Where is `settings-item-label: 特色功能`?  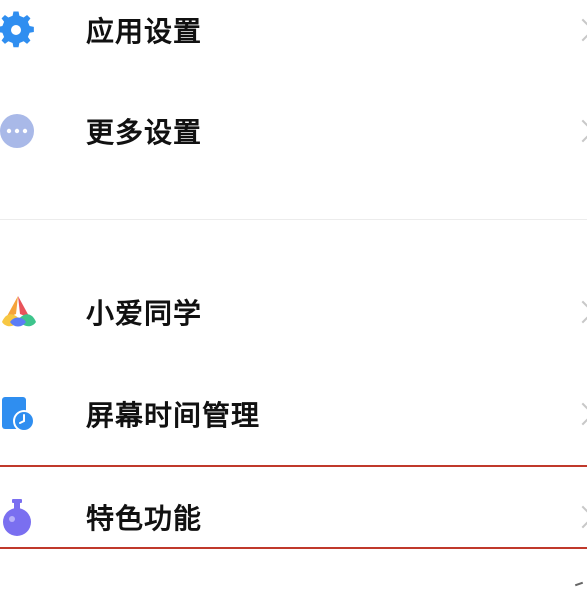
settings-item-label: 特色功能 is located at coordinates (144, 518).